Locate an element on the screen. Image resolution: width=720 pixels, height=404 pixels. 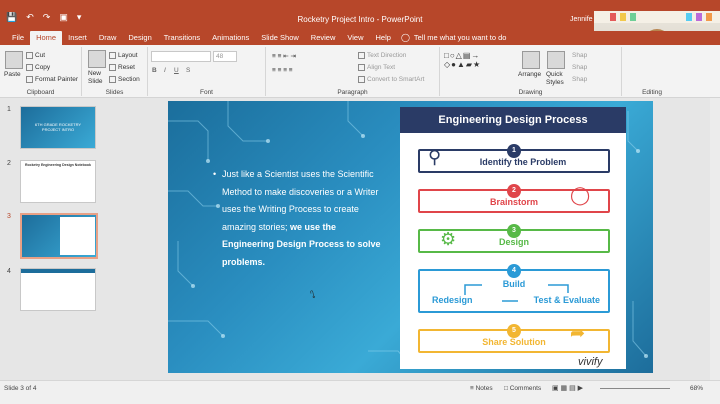
tab-file: File is located at coordinates (18, 38).